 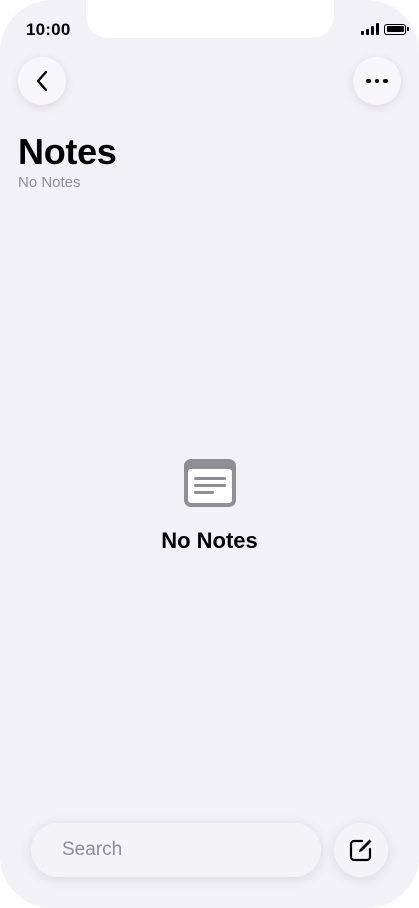 I want to click on battery-icon, so click(x=396, y=29).